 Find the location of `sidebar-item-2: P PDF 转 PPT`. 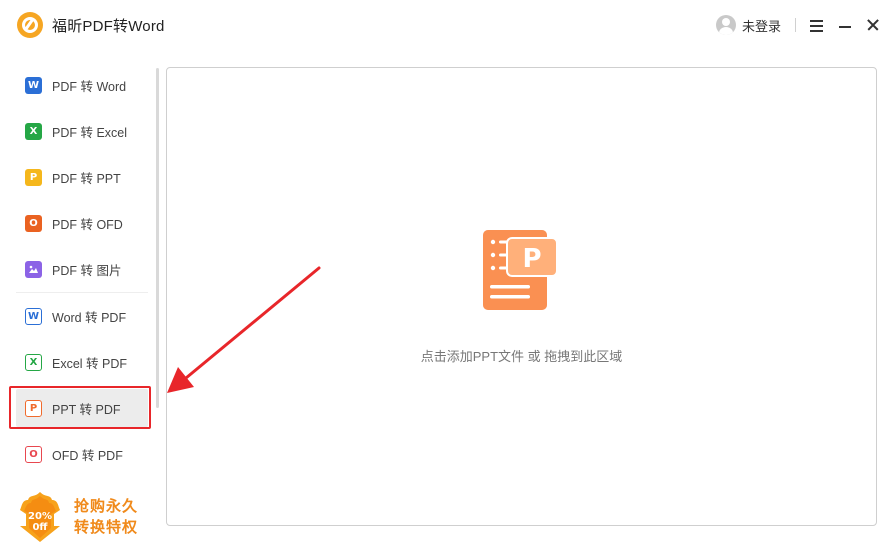

sidebar-item-2: P PDF 转 PPT is located at coordinates (82, 177).